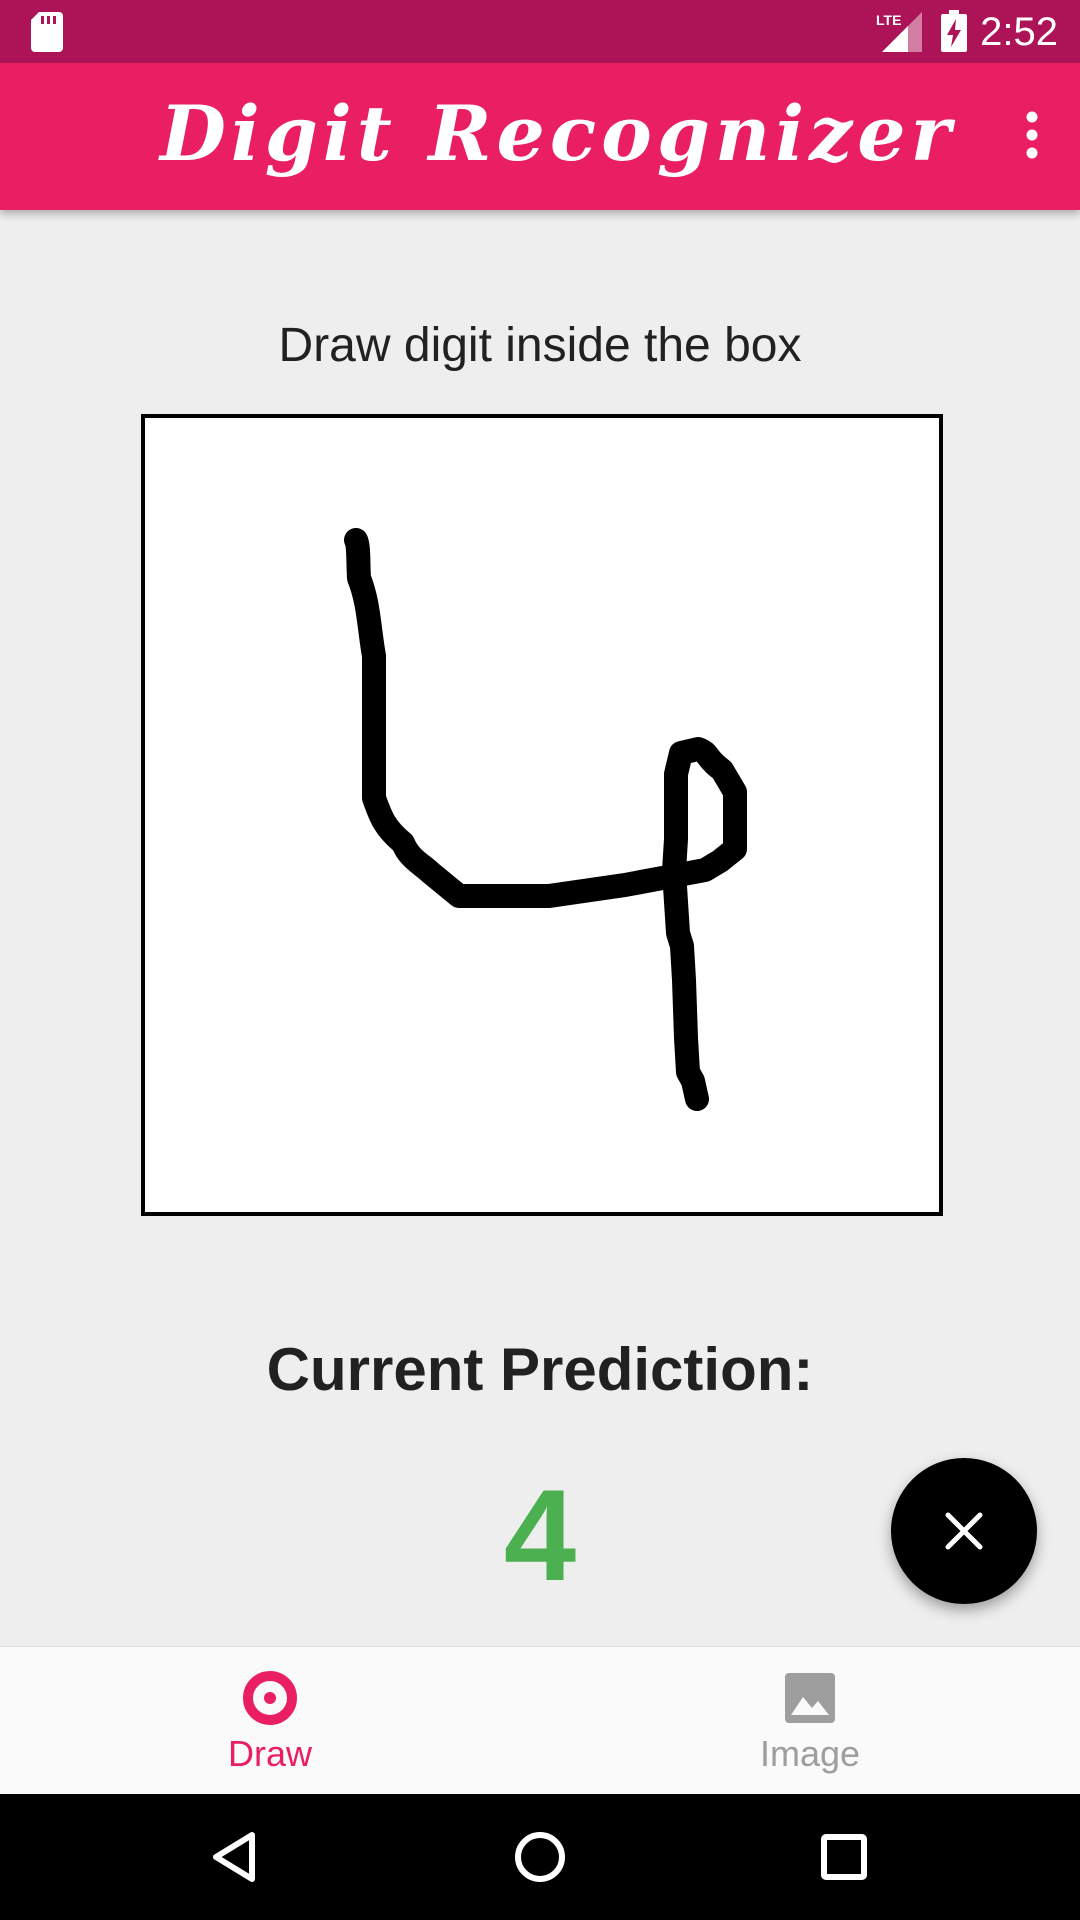 The width and height of the screenshot is (1080, 1920). I want to click on sd-card-icon, so click(47, 32).